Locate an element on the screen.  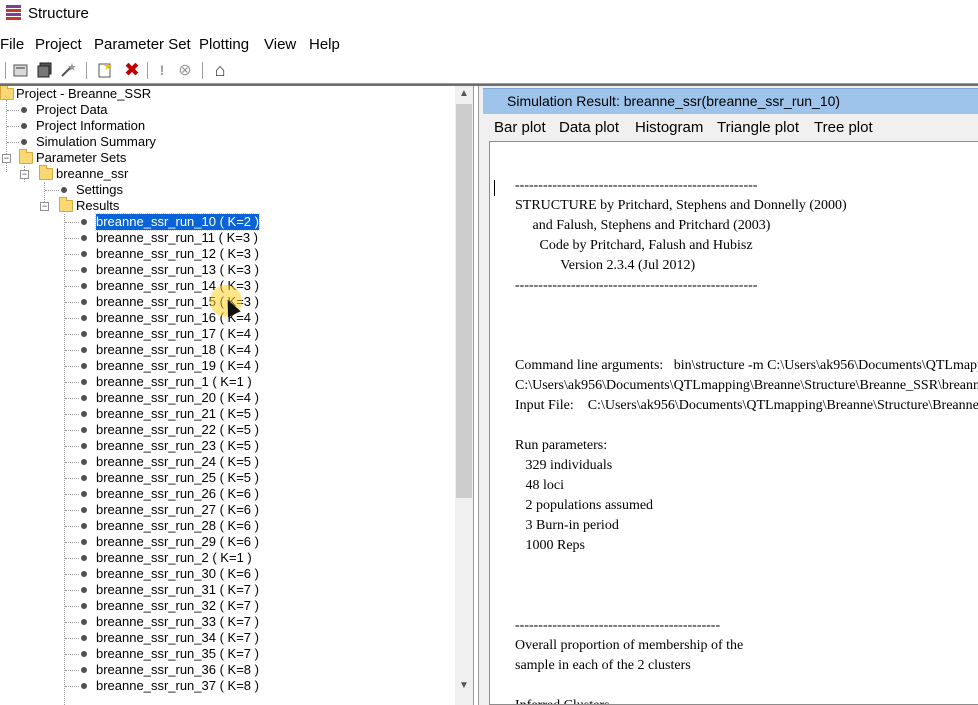
new-parameter-set-icon is located at coordinates (105, 70).